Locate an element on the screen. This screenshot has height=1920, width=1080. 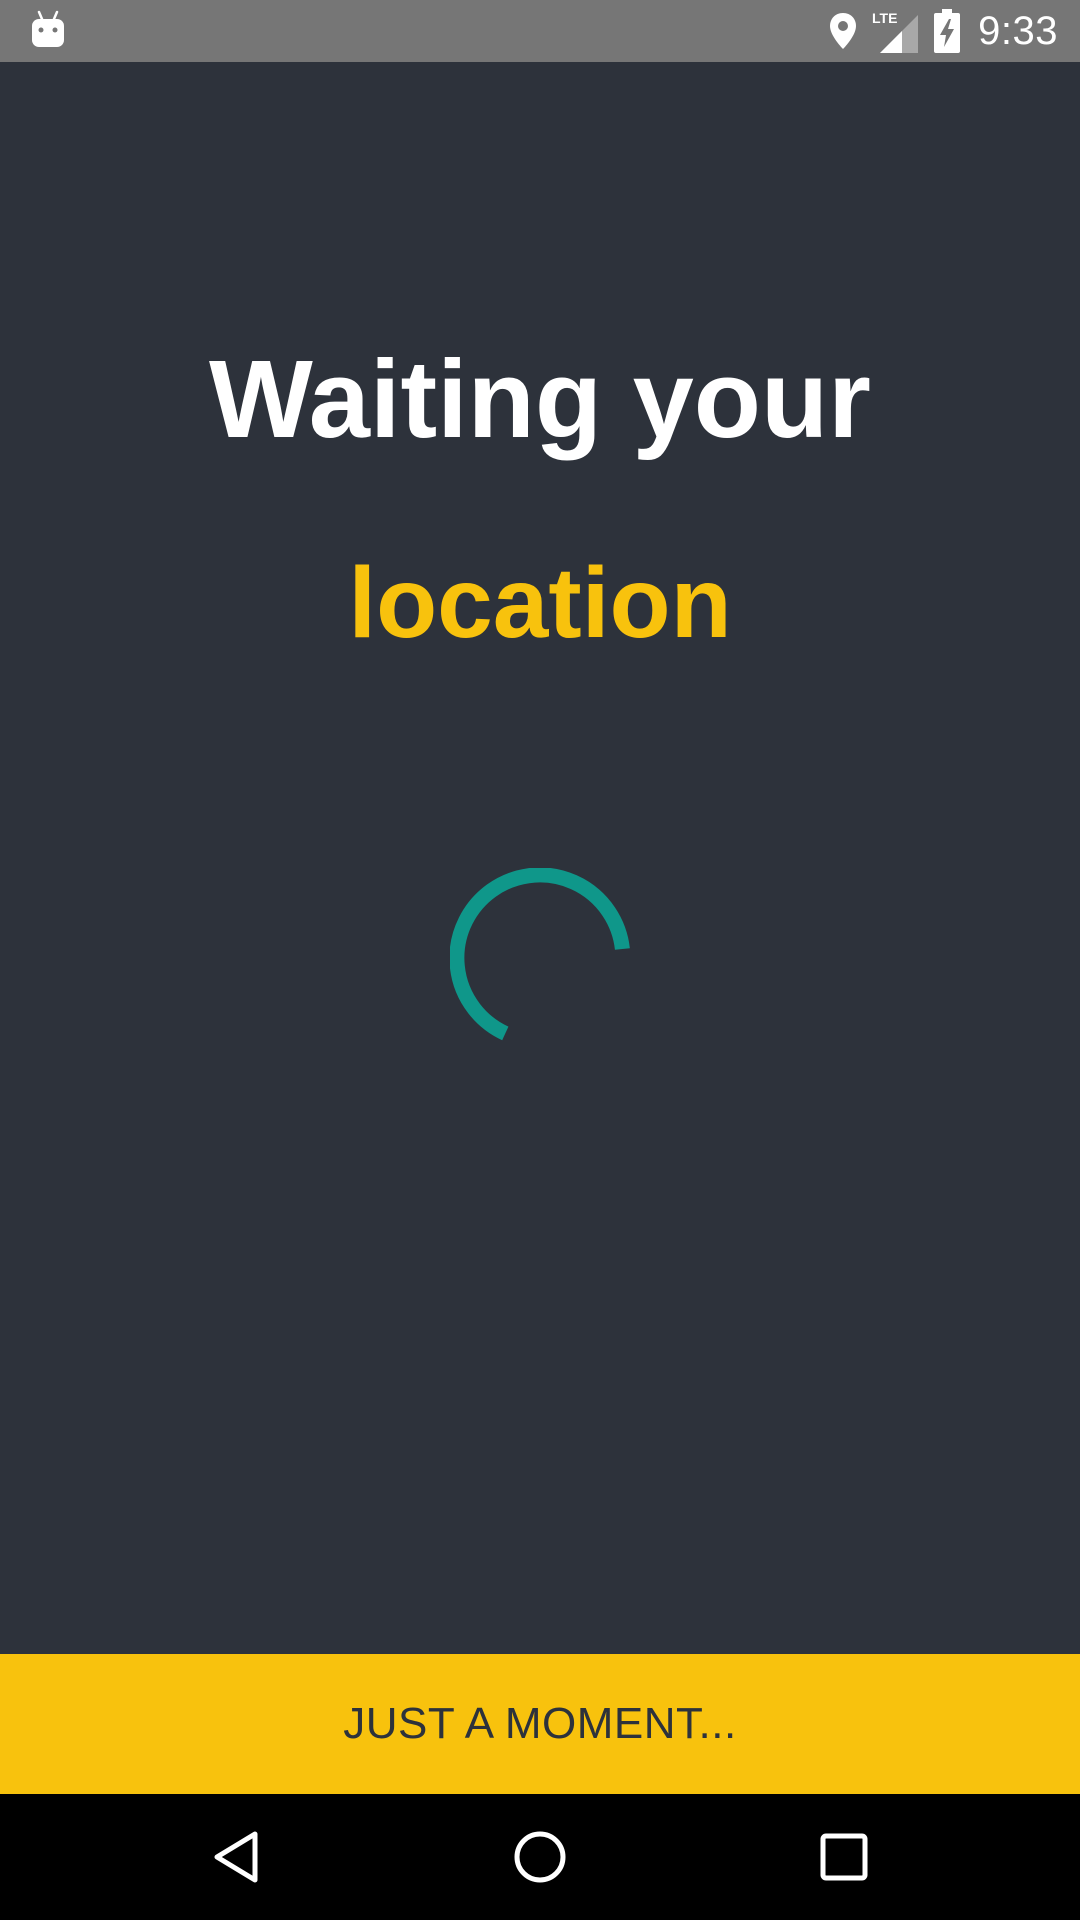
back-button is located at coordinates (236, 1857).